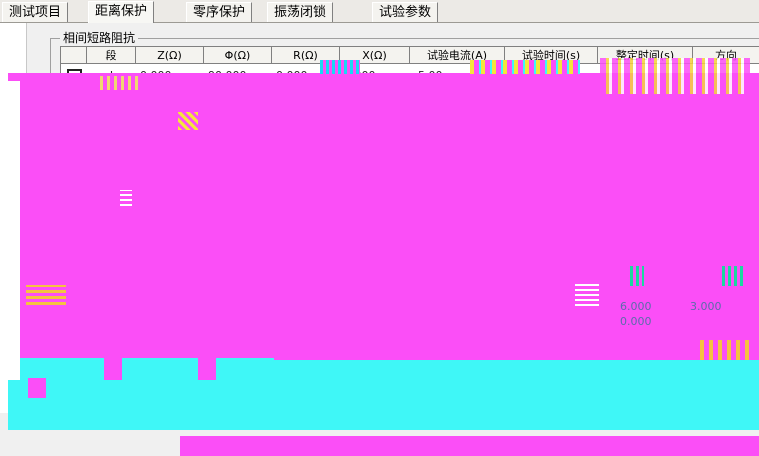 The width and height of the screenshot is (759, 456). I want to click on fragment-time-c: 0.000, so click(636, 321).